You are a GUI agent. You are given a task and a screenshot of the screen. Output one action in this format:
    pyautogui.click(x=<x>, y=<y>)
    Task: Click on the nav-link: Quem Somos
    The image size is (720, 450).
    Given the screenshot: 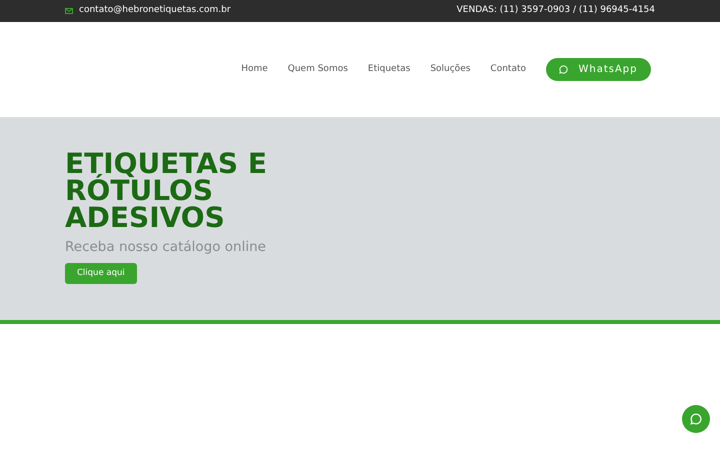 What is the action you would take?
    pyautogui.click(x=318, y=69)
    